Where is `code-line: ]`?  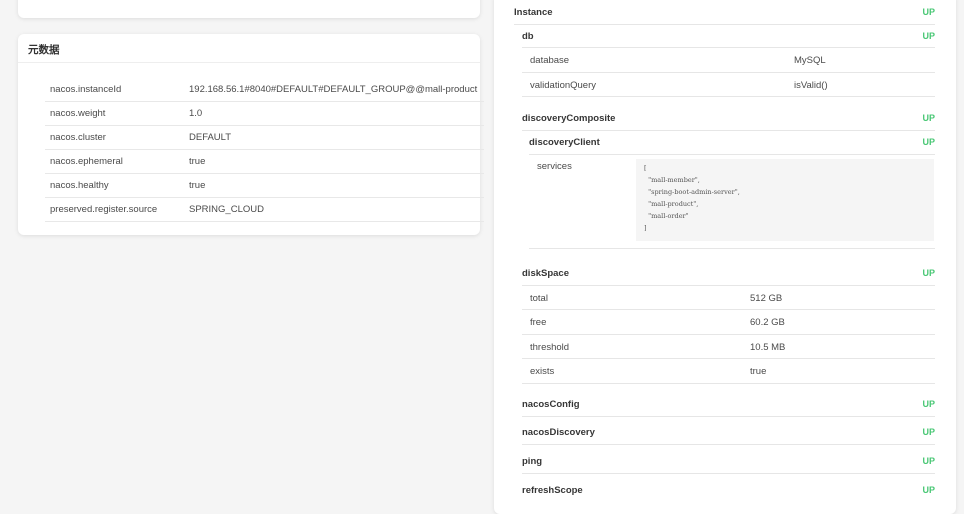
code-line: ] is located at coordinates (645, 228).